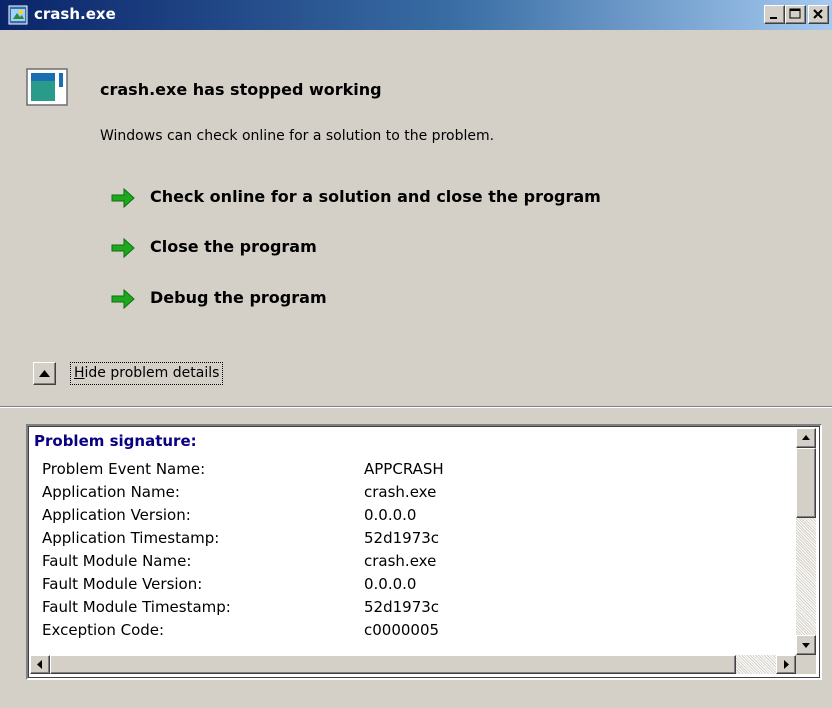 The height and width of the screenshot is (708, 832). What do you see at coordinates (103, 630) in the screenshot?
I see `detail-key: Exception Code:` at bounding box center [103, 630].